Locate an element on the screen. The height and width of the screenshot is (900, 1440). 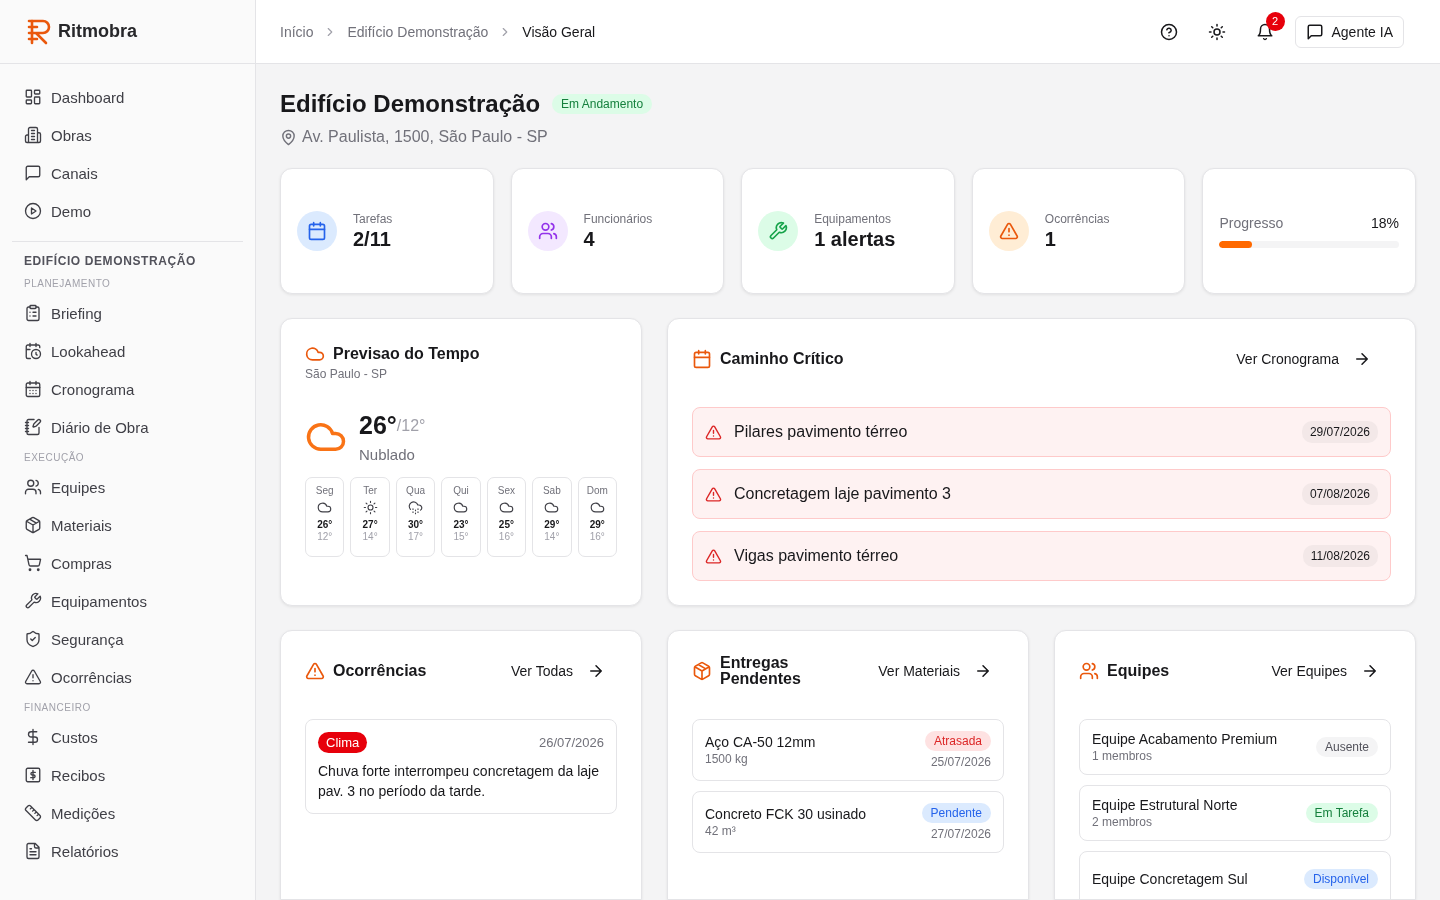
members-text: 2 membros is located at coordinates (1123, 822).